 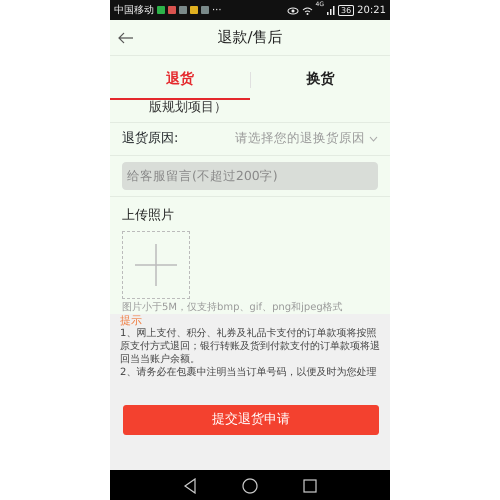 I want to click on plus-icon, so click(x=156, y=265).